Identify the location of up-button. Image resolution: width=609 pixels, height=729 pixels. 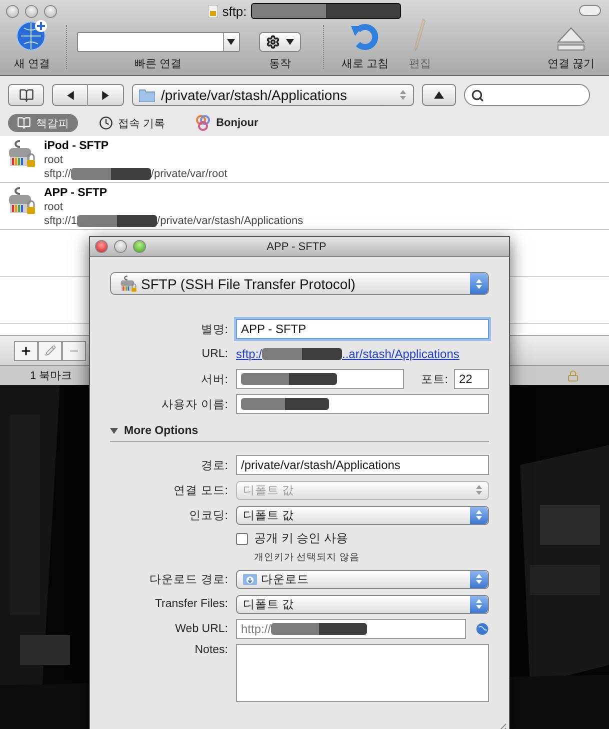
(439, 95).